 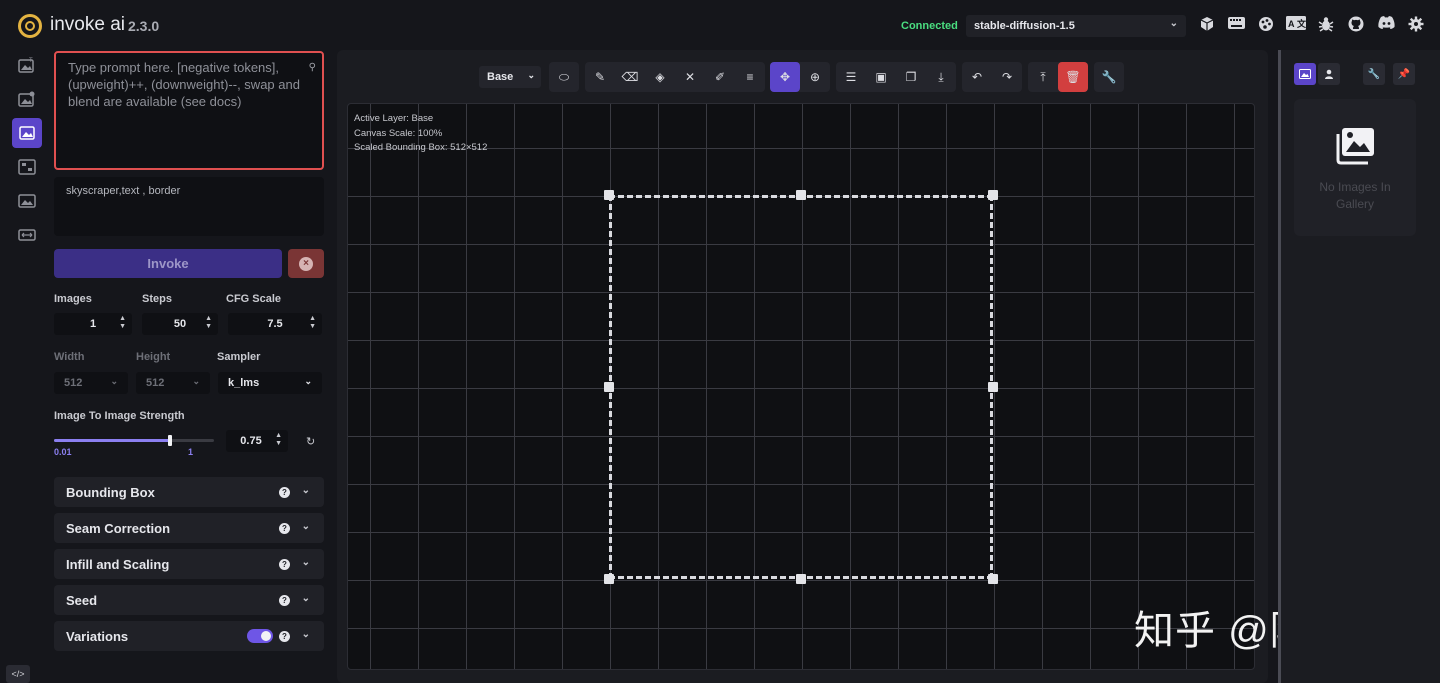 I want to click on cfg-value: 7.5, so click(x=275, y=324).